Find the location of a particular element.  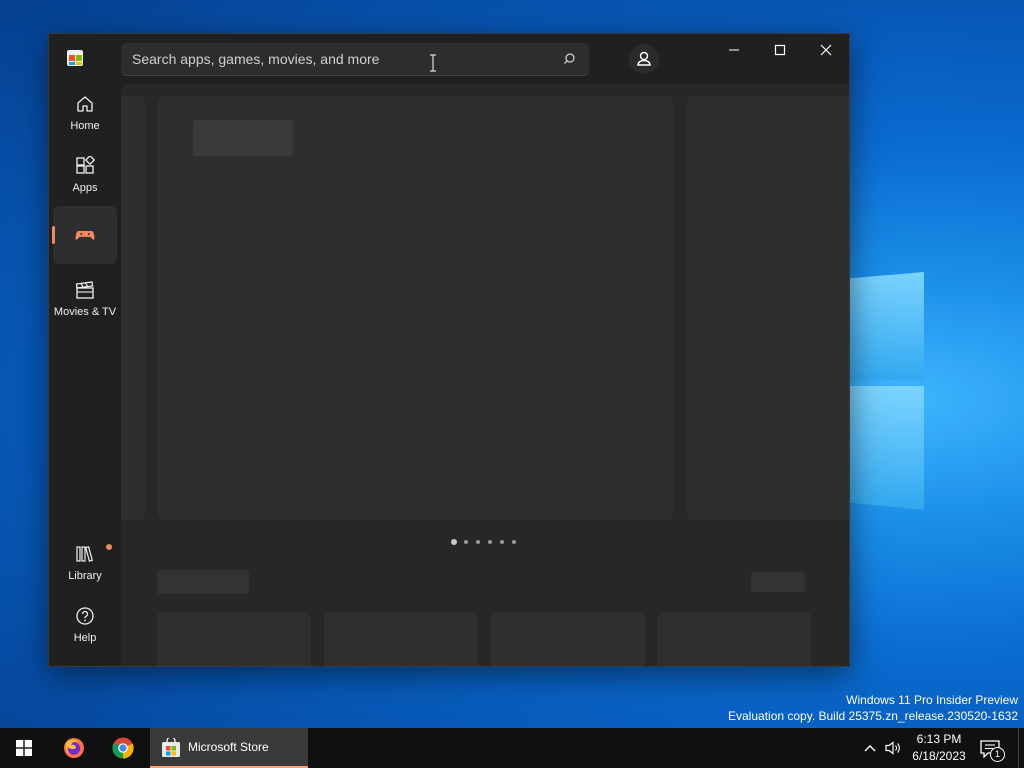

navigation-sidebar: Home Apps Movies & TV Library Help is located at coordinates (85, 375).